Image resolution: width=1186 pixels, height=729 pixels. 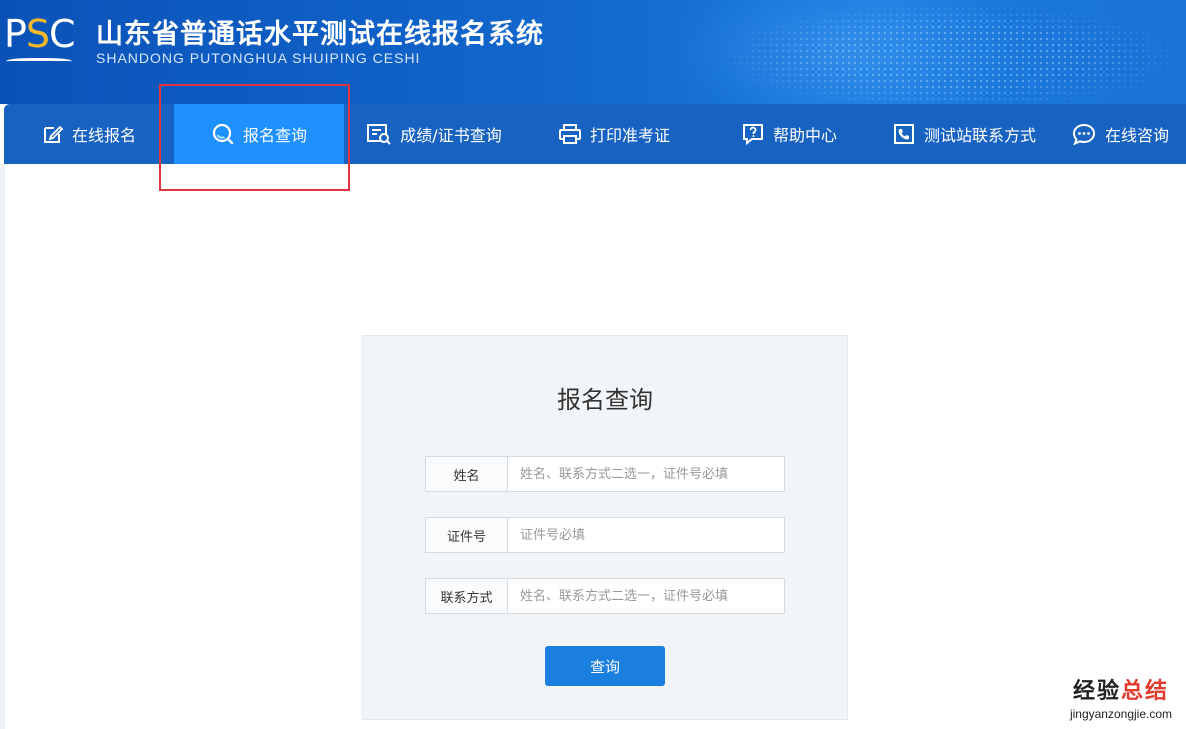 What do you see at coordinates (379, 134) in the screenshot?
I see `certificate-search-icon` at bounding box center [379, 134].